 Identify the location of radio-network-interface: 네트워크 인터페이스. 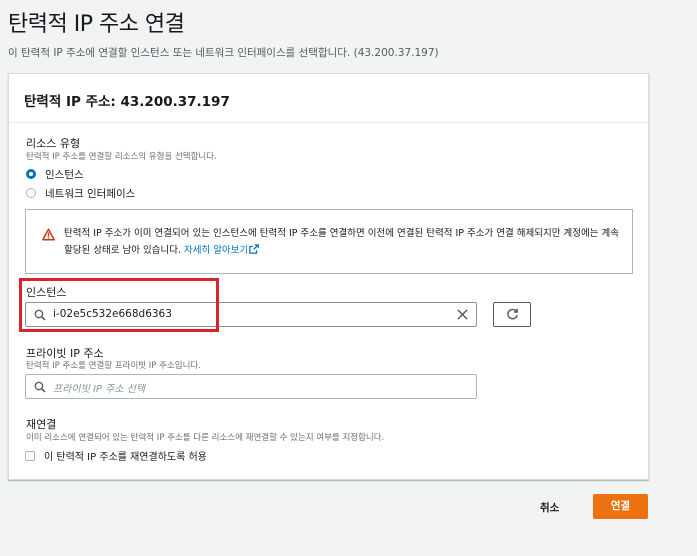
(80, 193).